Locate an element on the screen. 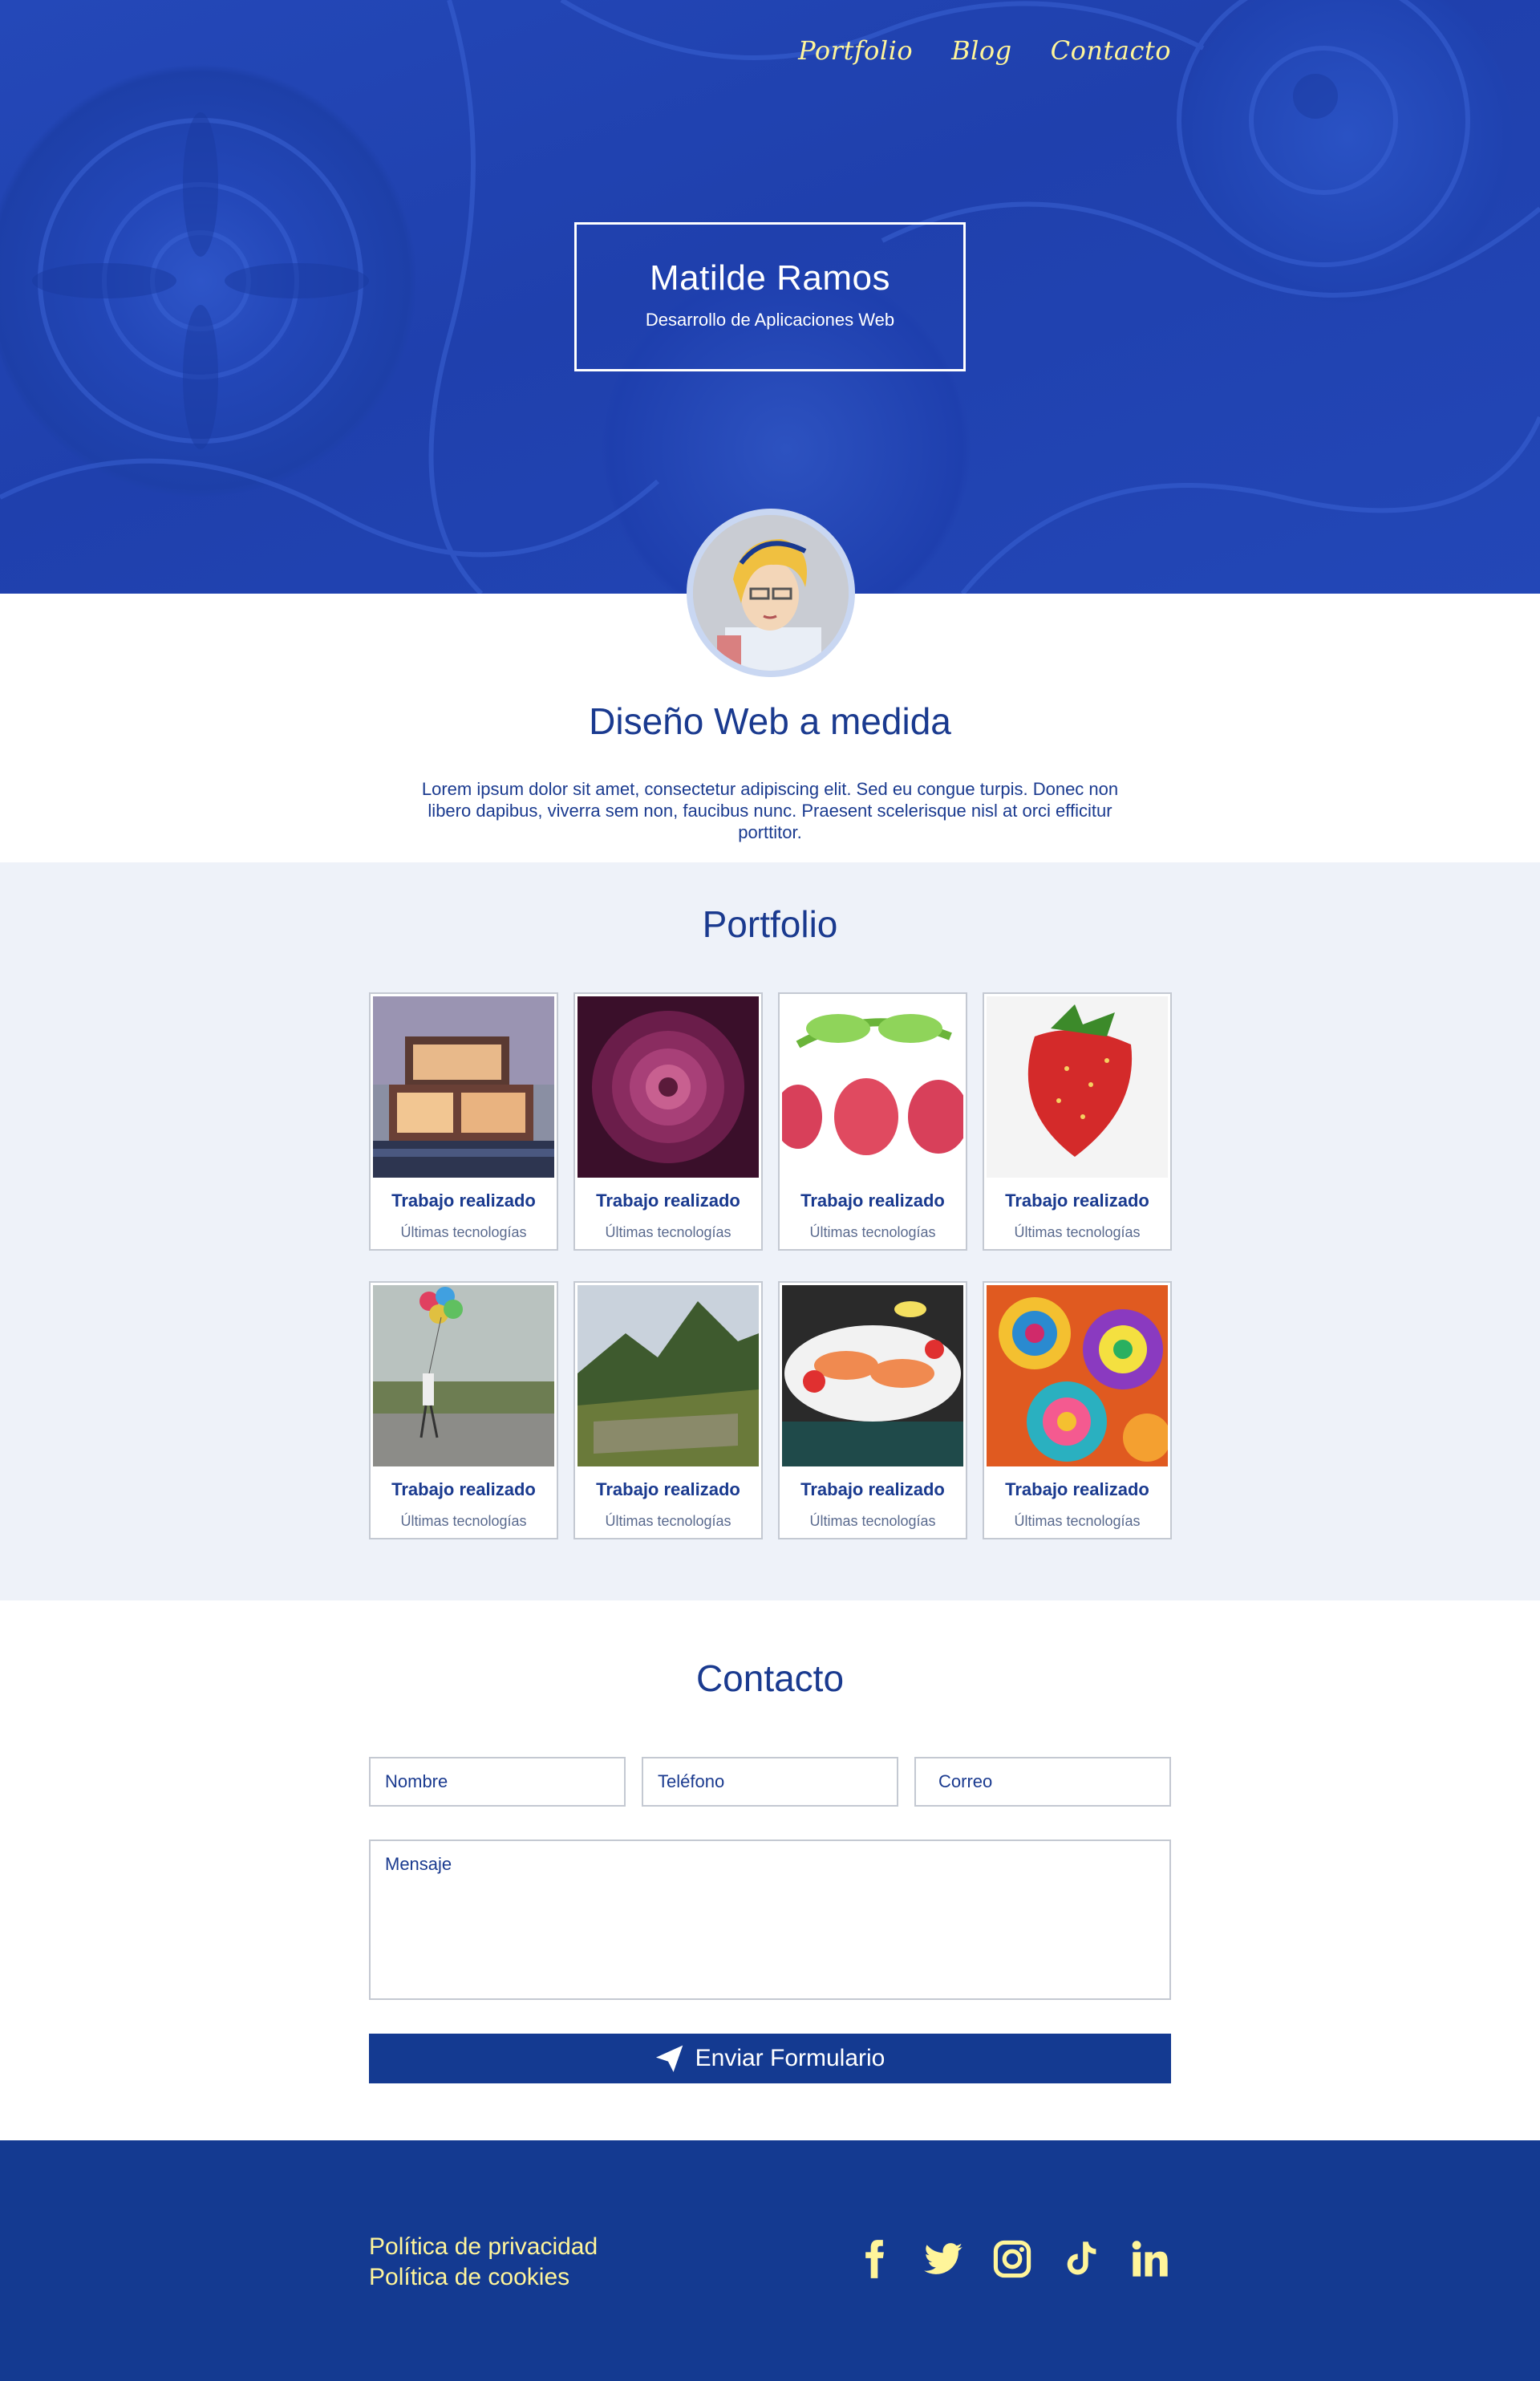 Image resolution: width=1540 pixels, height=2381 pixels. nav-link-blog: Blog is located at coordinates (981, 50).